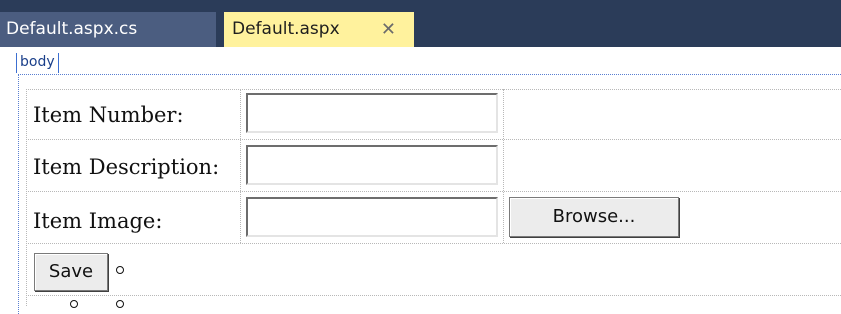  Describe the element at coordinates (108, 115) in the screenshot. I see `item-number-label: Item Number:` at that location.